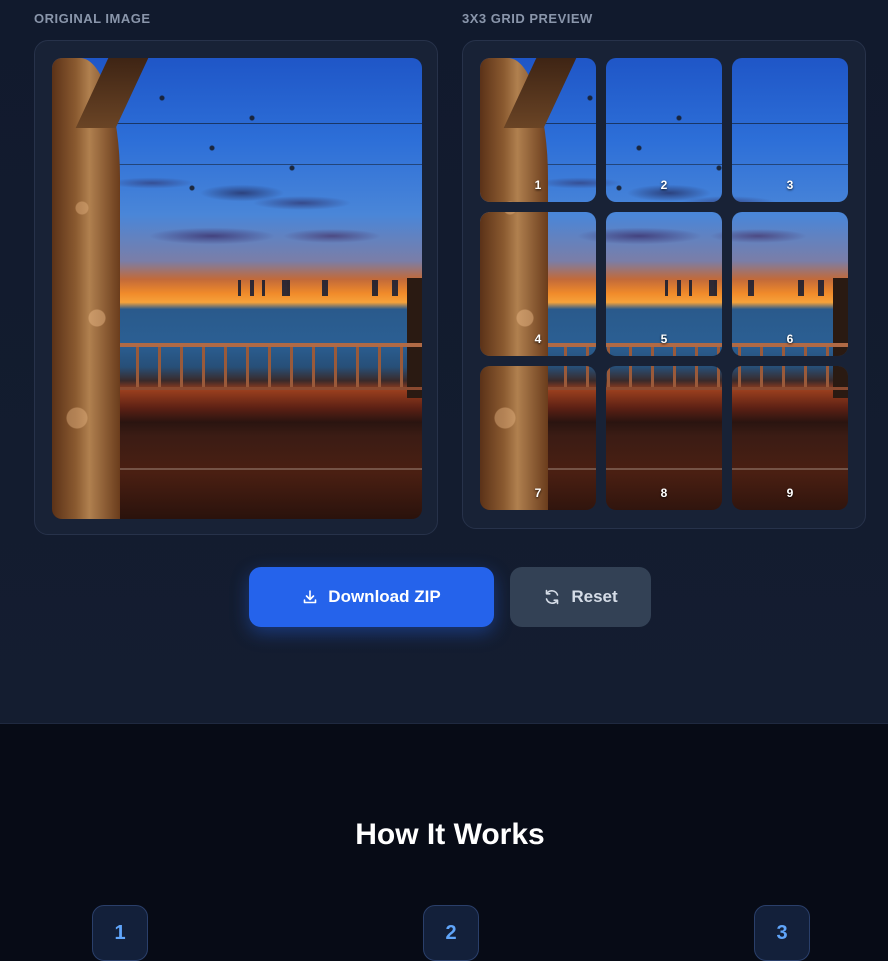 The image size is (888, 961). Describe the element at coordinates (450, 834) in the screenshot. I see `how-it-works-title: How It Works` at that location.